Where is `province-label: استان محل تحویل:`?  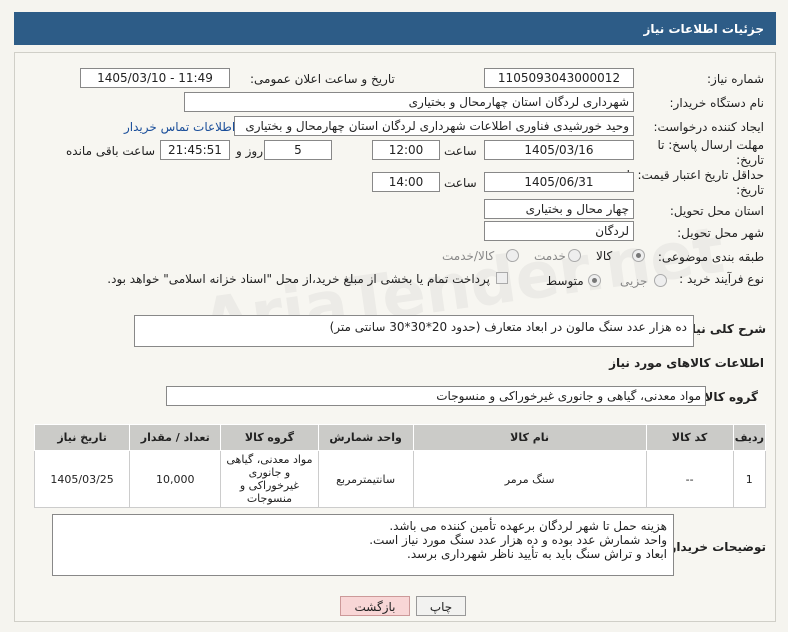 province-label: استان محل تحویل: is located at coordinates (716, 211).